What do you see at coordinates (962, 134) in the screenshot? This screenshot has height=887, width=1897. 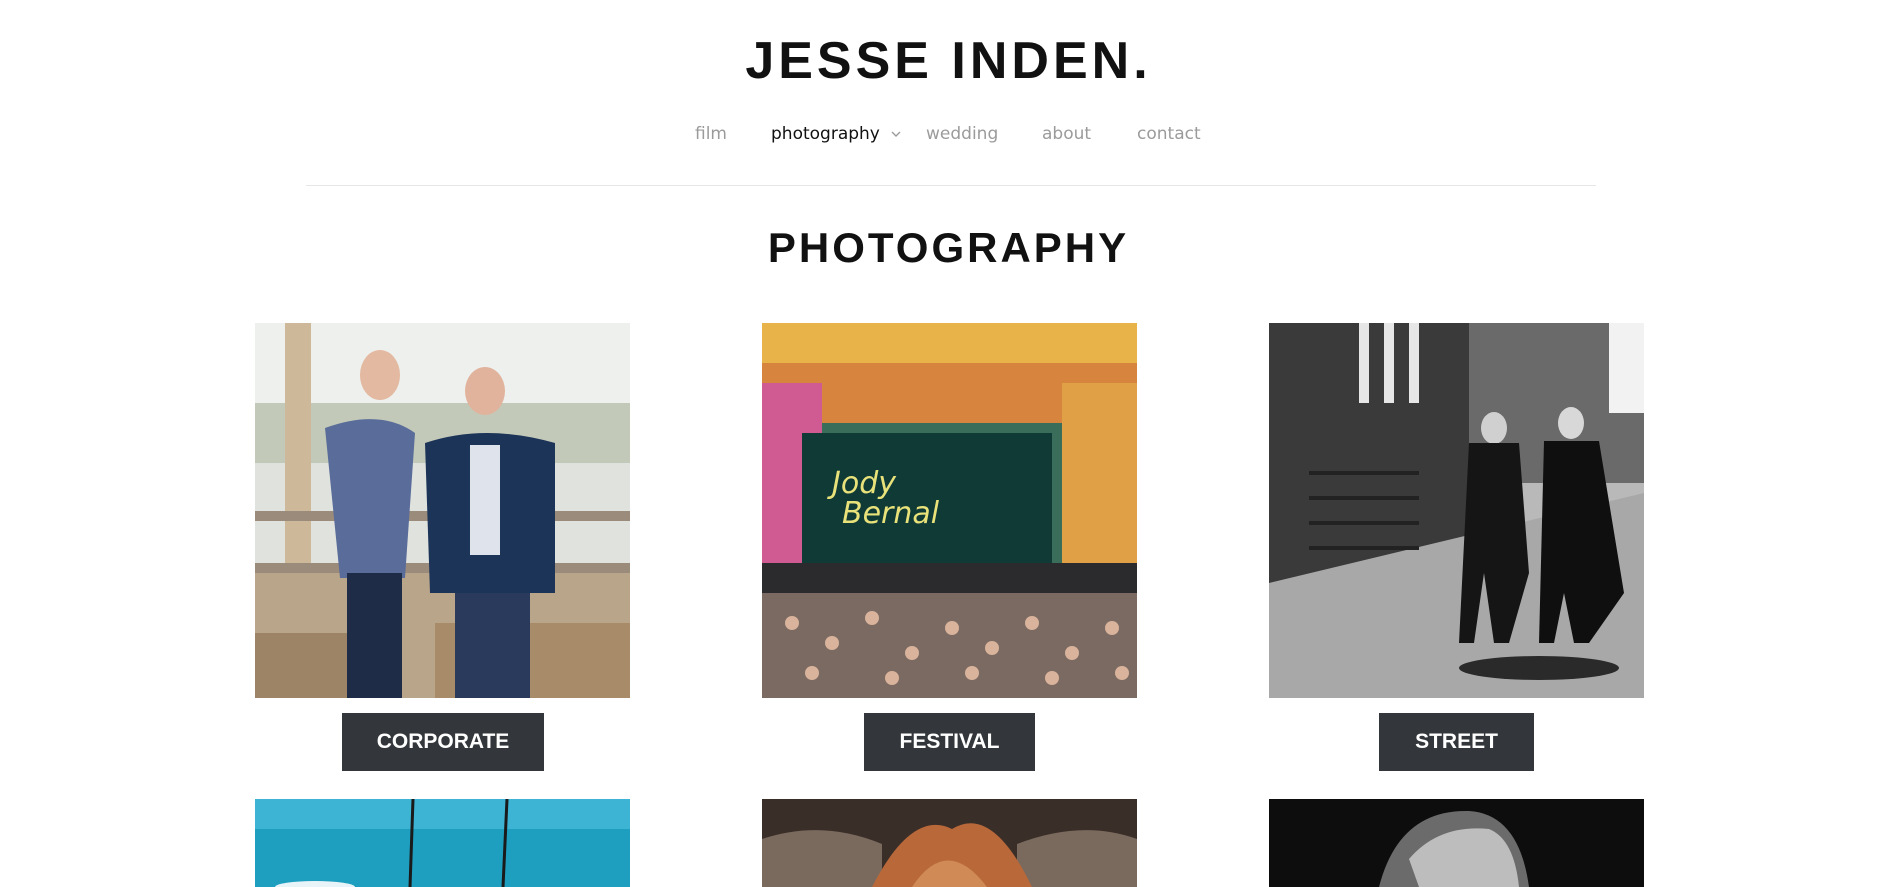 I see `nav-item-wedding: wedding` at bounding box center [962, 134].